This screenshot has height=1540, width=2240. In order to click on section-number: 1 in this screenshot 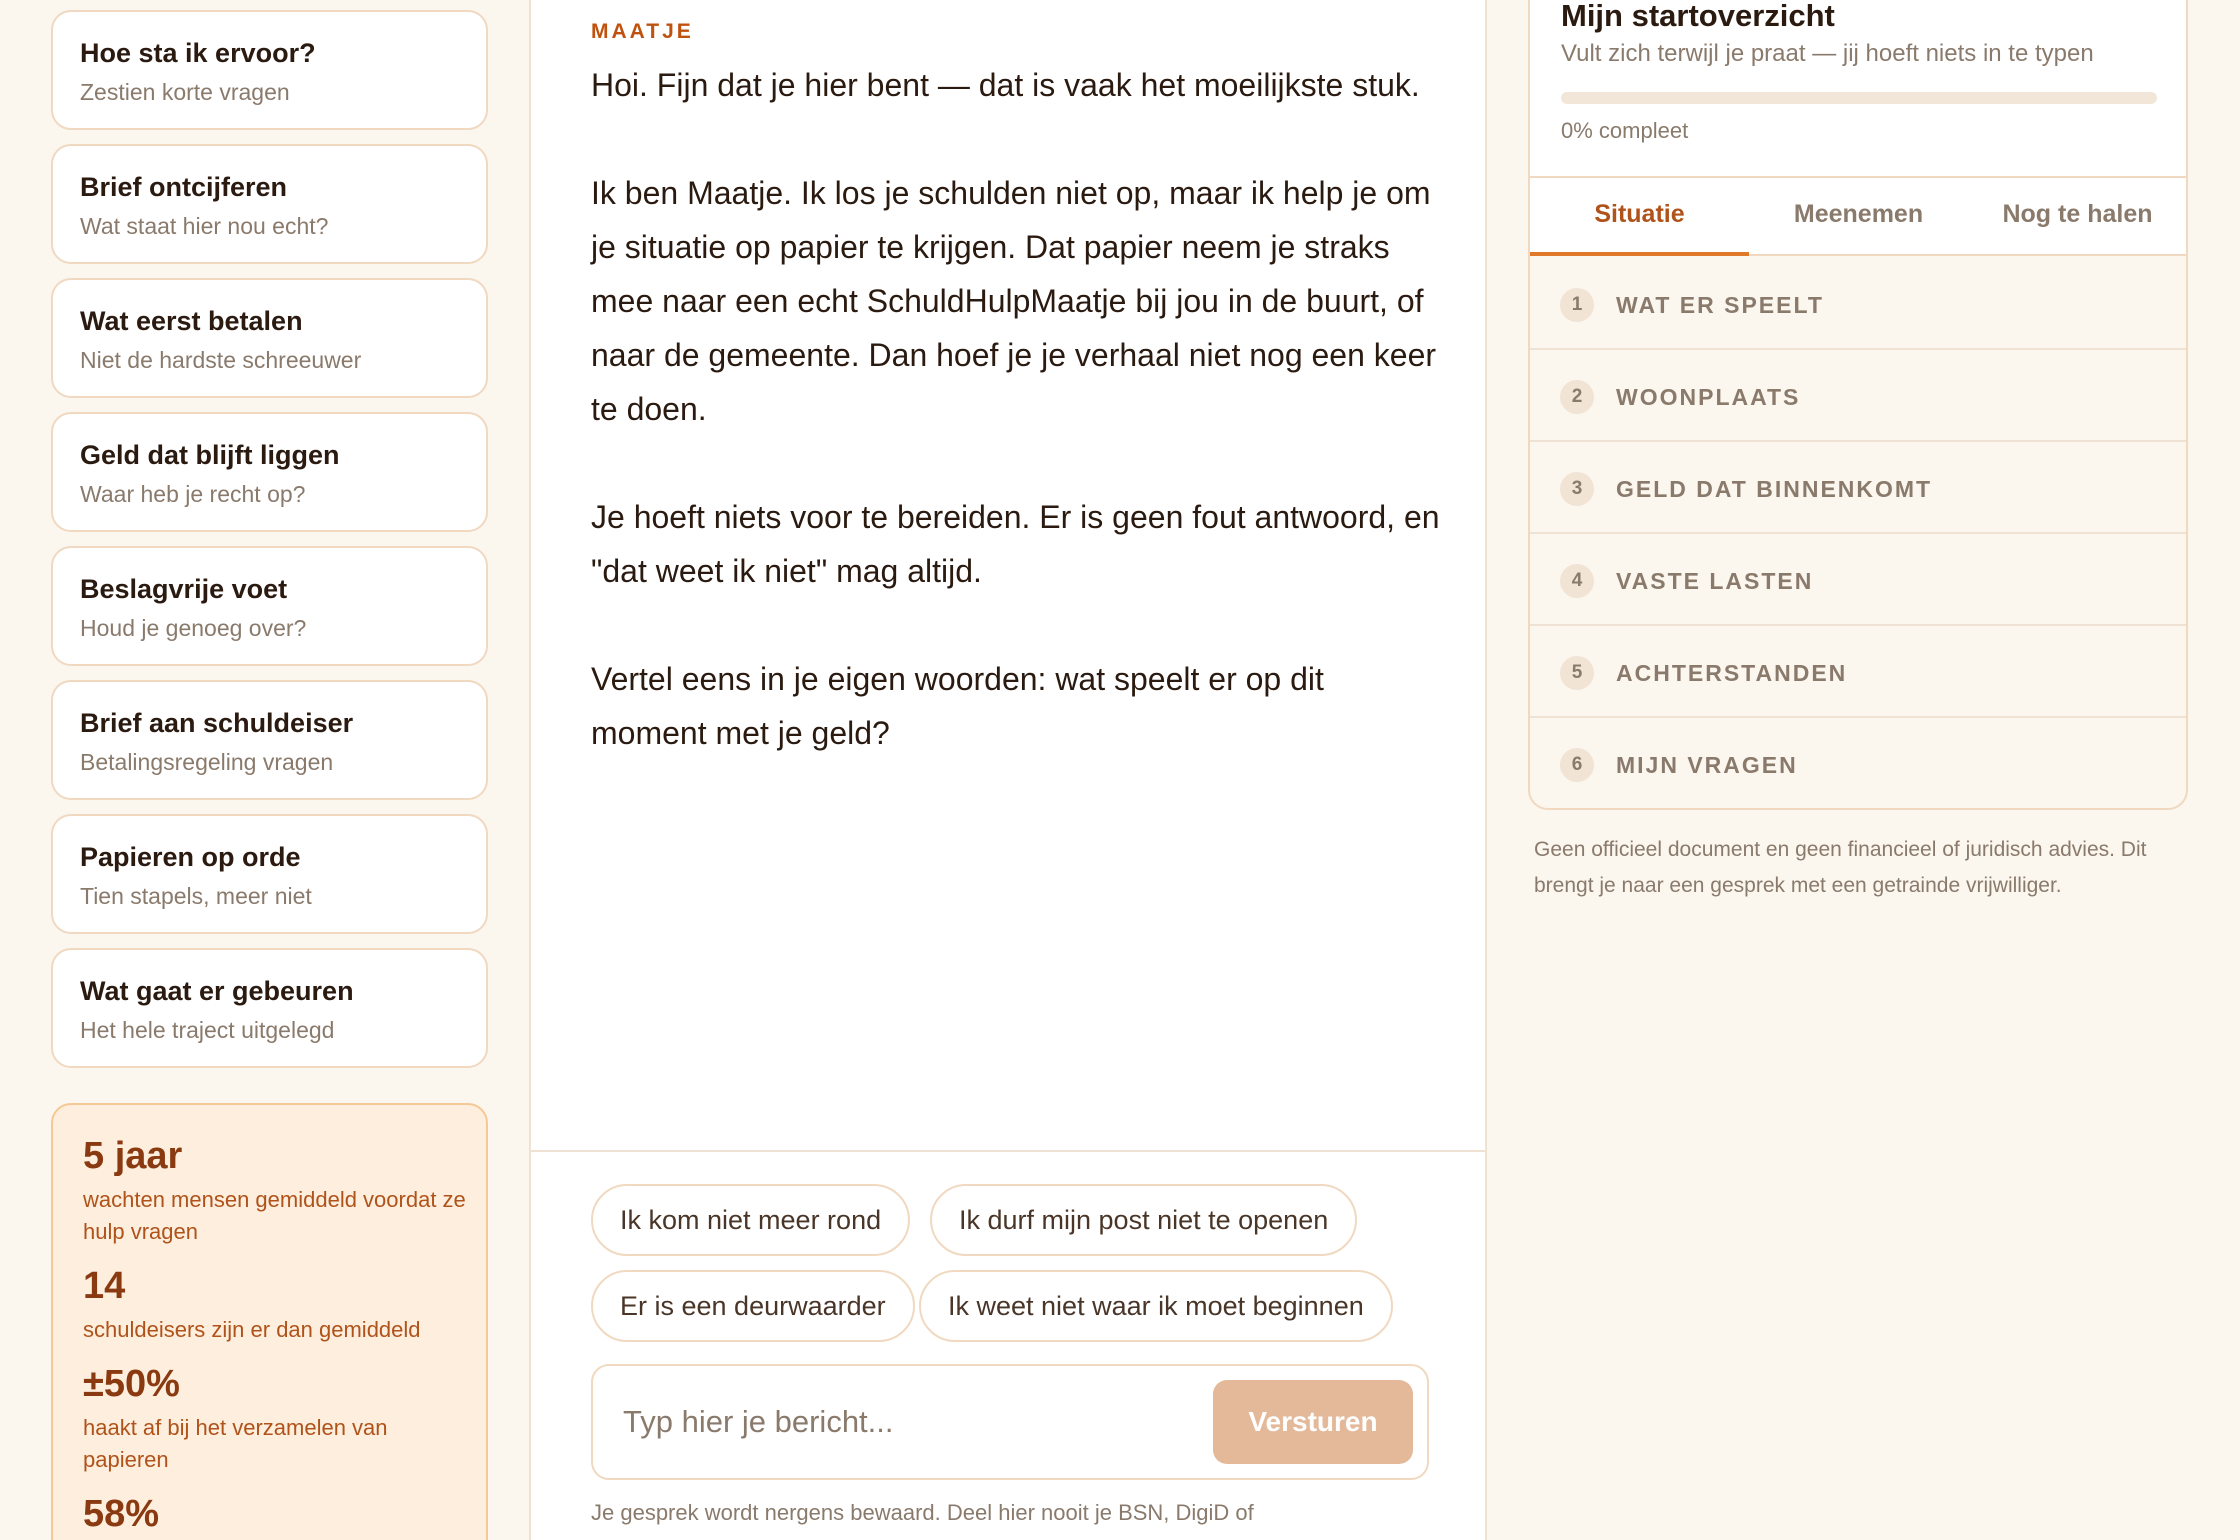, I will do `click(1577, 305)`.